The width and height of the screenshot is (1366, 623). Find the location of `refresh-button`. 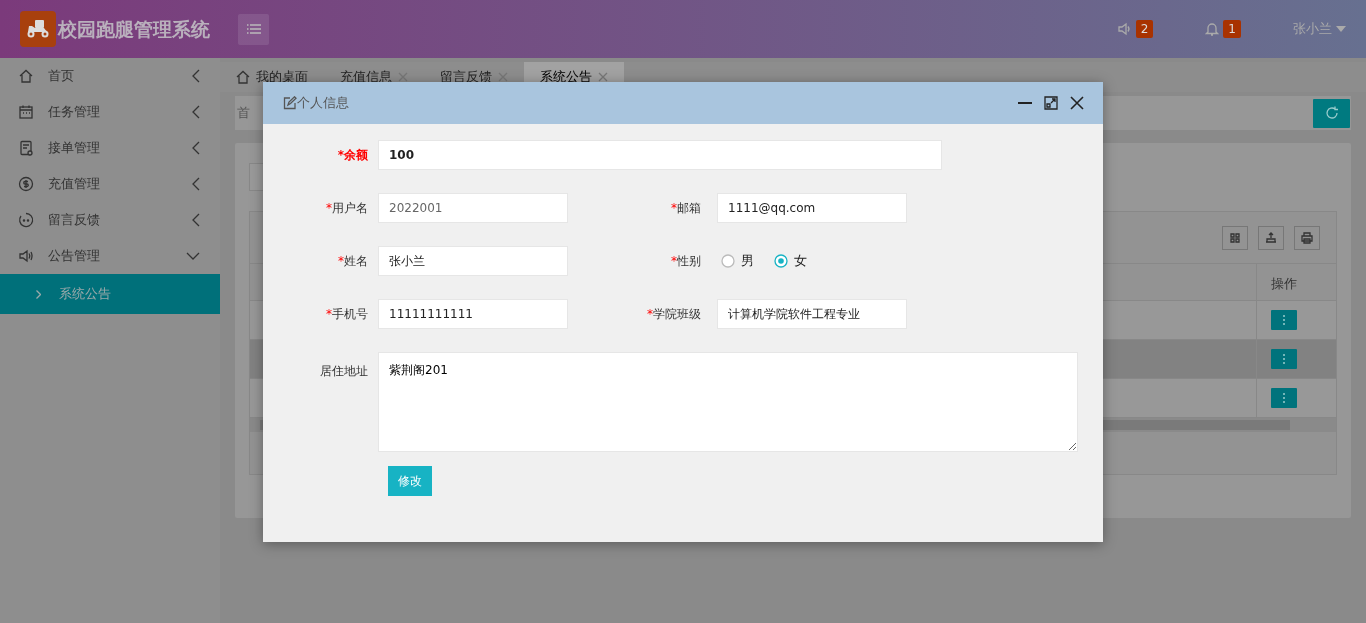

refresh-button is located at coordinates (1331, 113).